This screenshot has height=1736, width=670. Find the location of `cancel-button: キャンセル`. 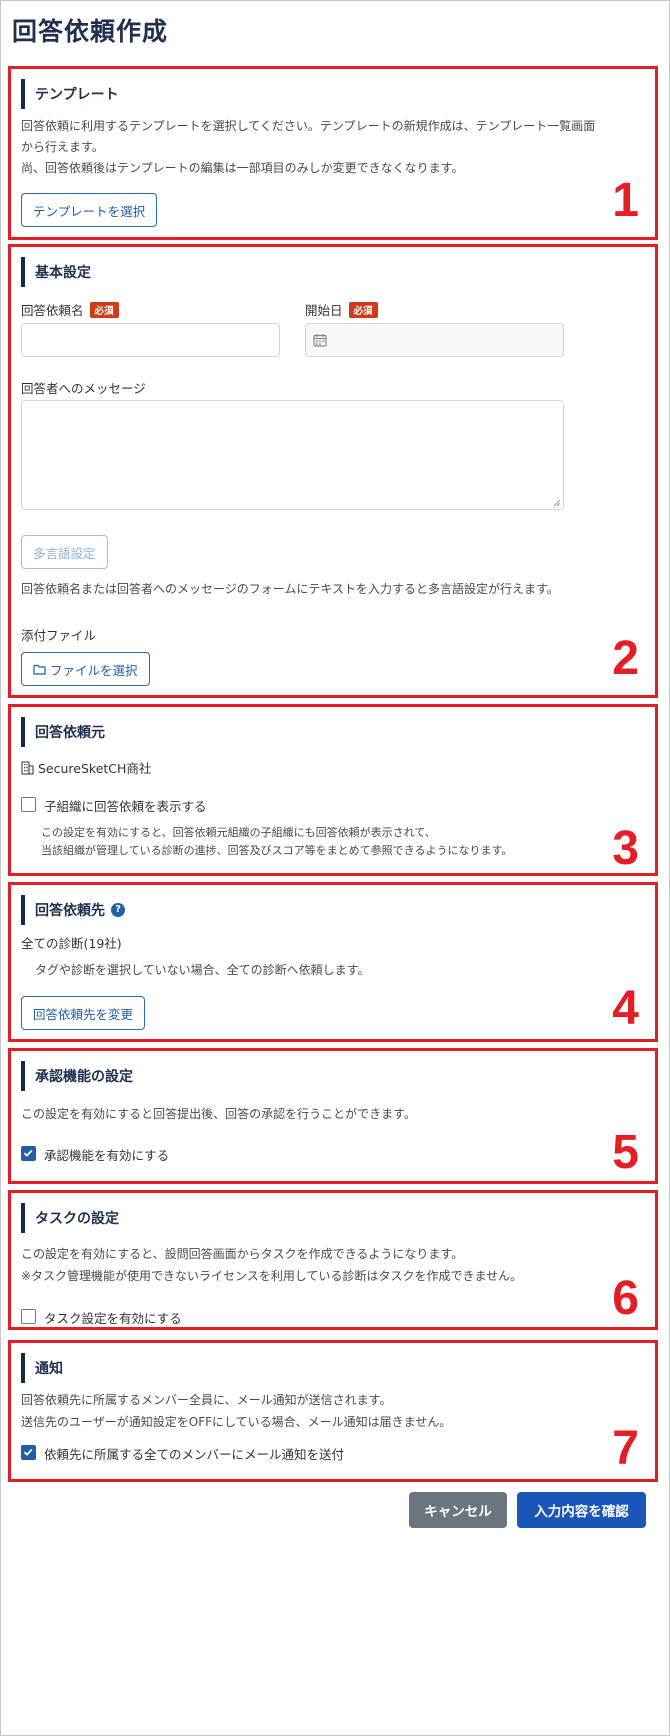

cancel-button: キャンセル is located at coordinates (458, 1510).